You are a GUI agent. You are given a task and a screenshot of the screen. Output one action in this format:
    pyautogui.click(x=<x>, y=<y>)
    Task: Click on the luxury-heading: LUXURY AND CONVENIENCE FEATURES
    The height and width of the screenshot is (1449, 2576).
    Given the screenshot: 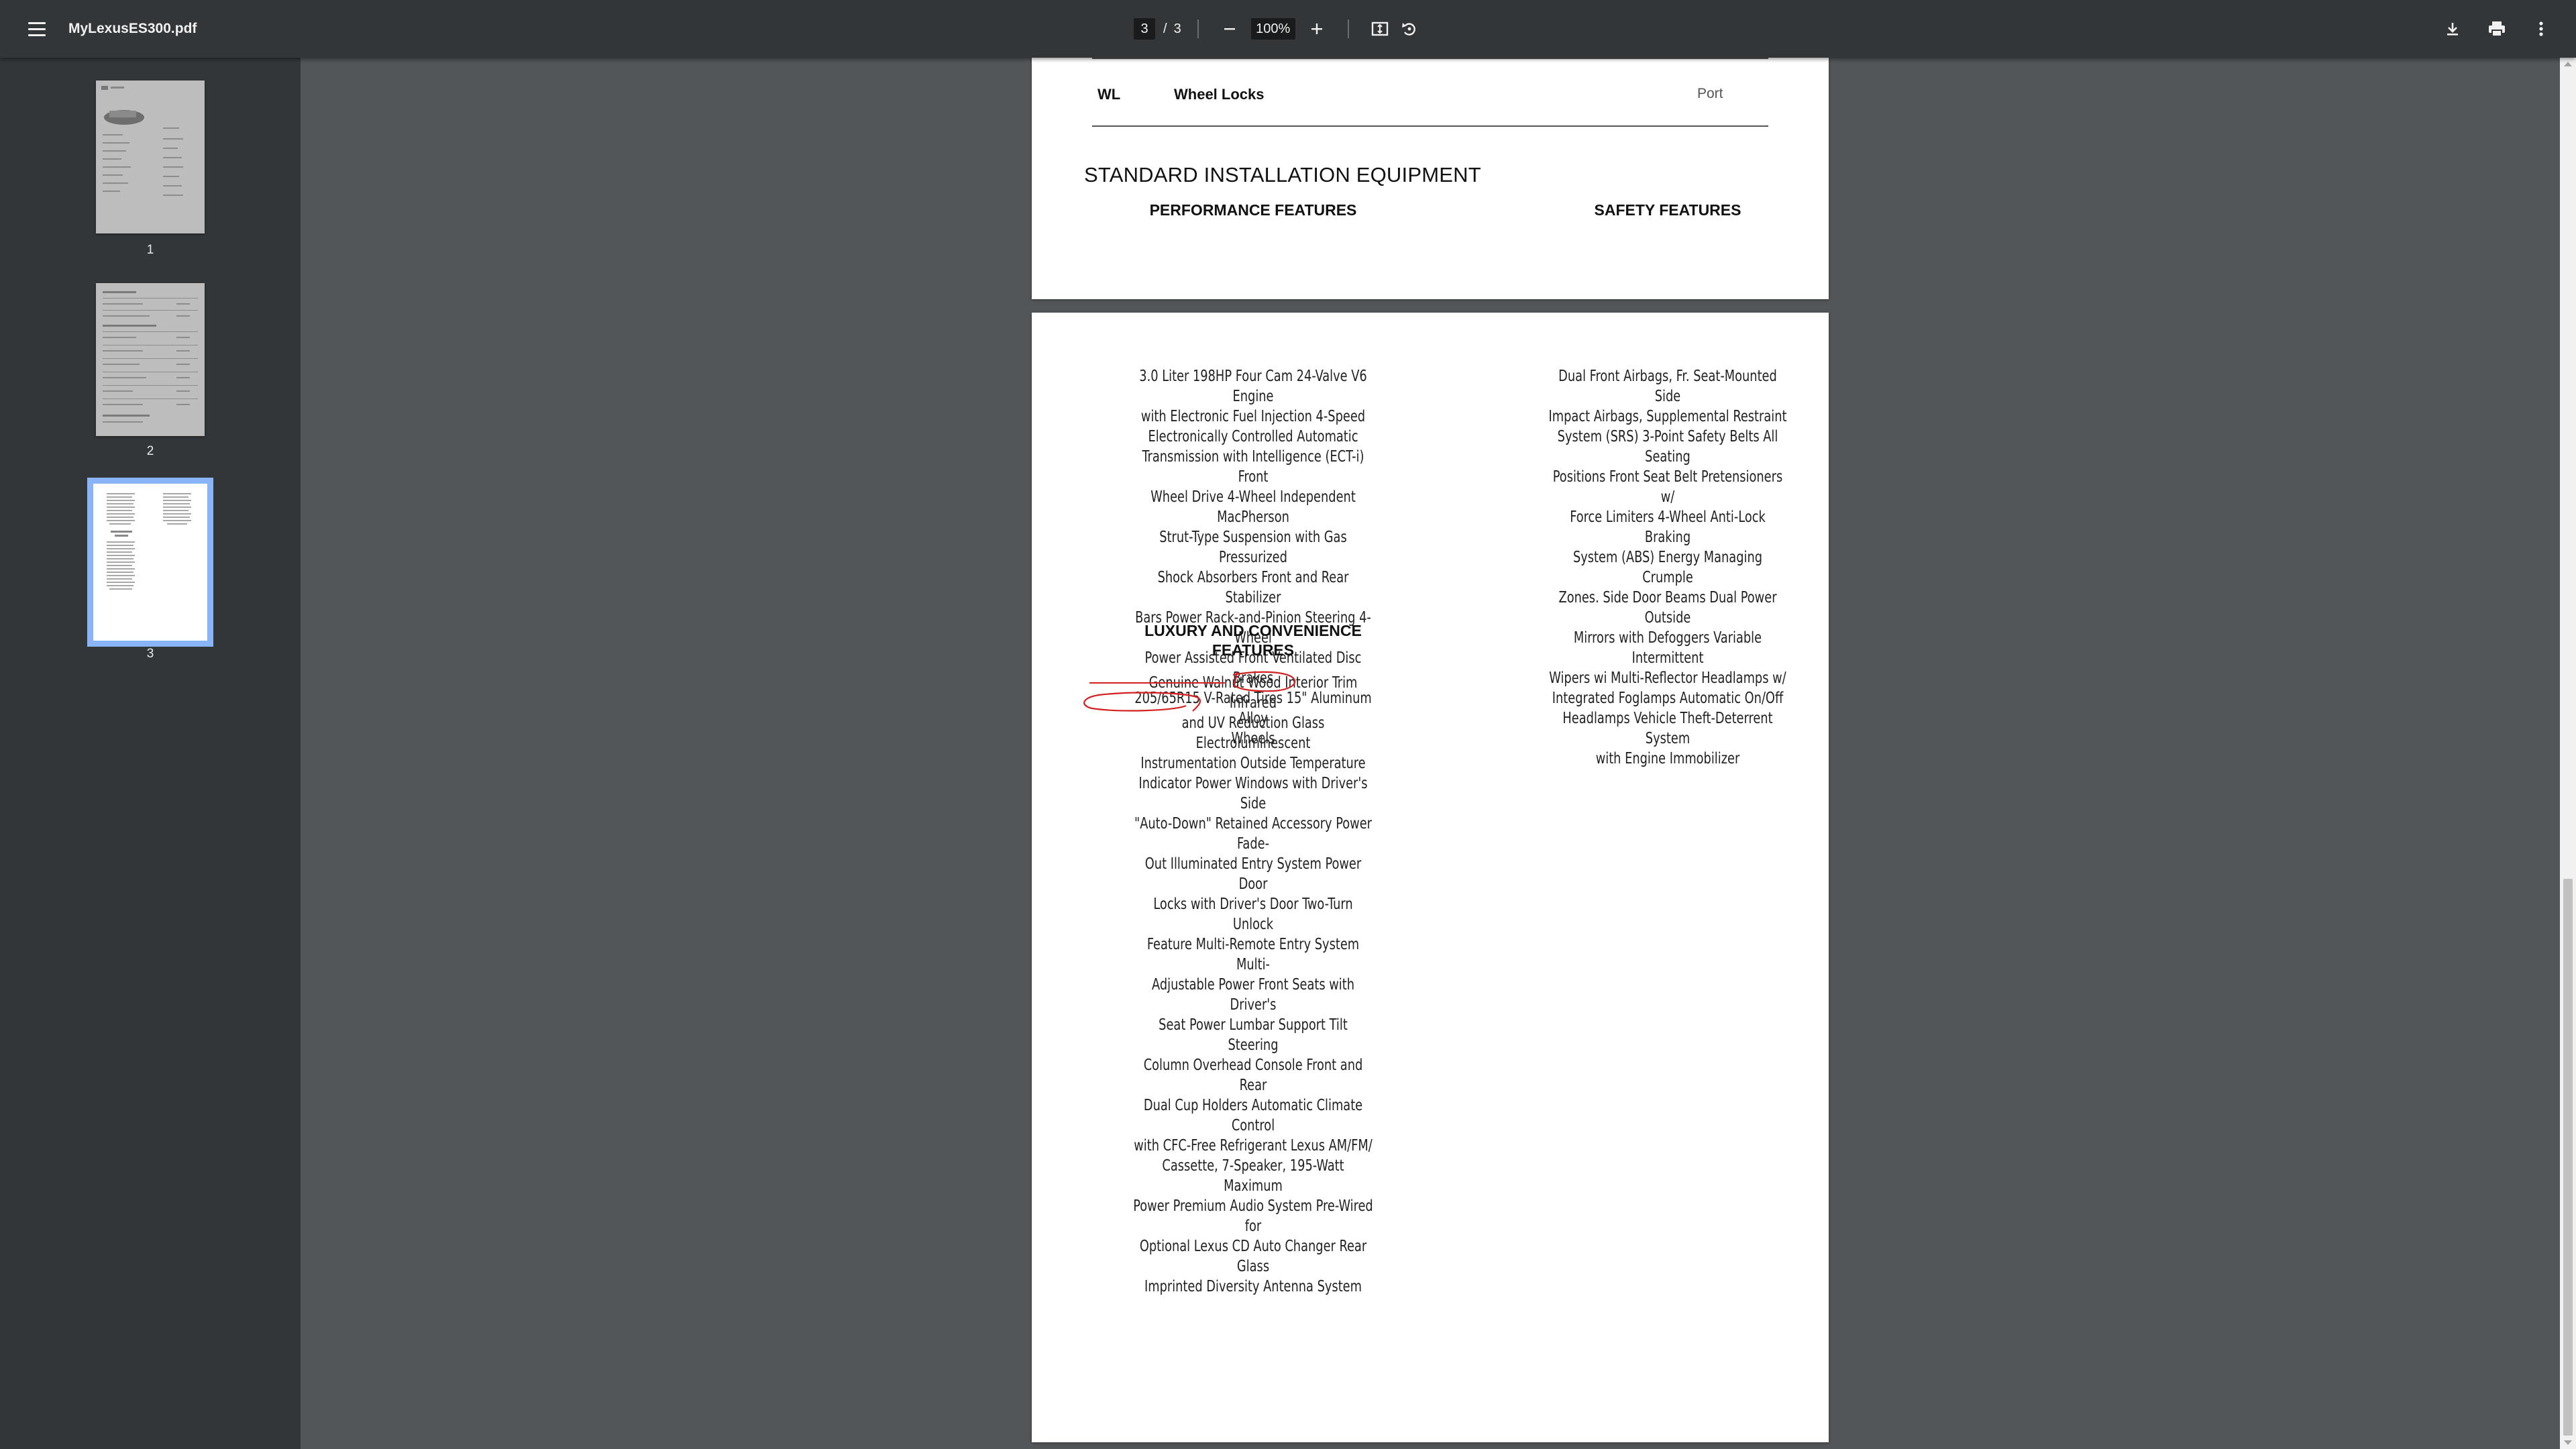 What is the action you would take?
    pyautogui.click(x=1253, y=640)
    